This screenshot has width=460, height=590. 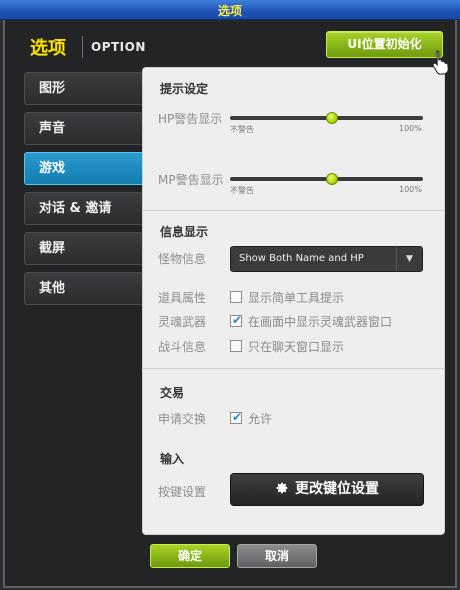 What do you see at coordinates (260, 419) in the screenshot?
I see `exchange-text: 允许` at bounding box center [260, 419].